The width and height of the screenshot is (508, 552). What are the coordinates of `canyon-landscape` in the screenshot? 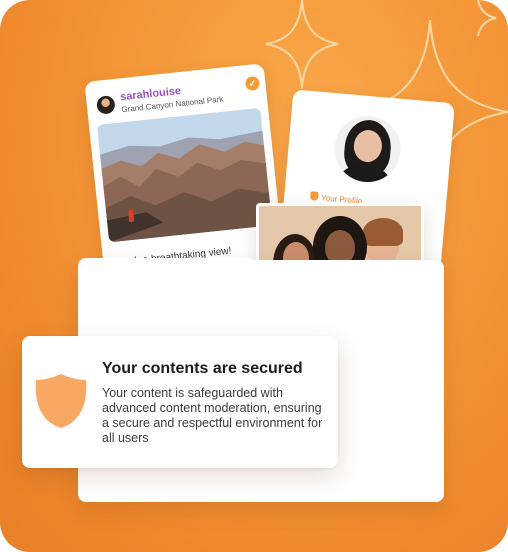 It's located at (184, 175).